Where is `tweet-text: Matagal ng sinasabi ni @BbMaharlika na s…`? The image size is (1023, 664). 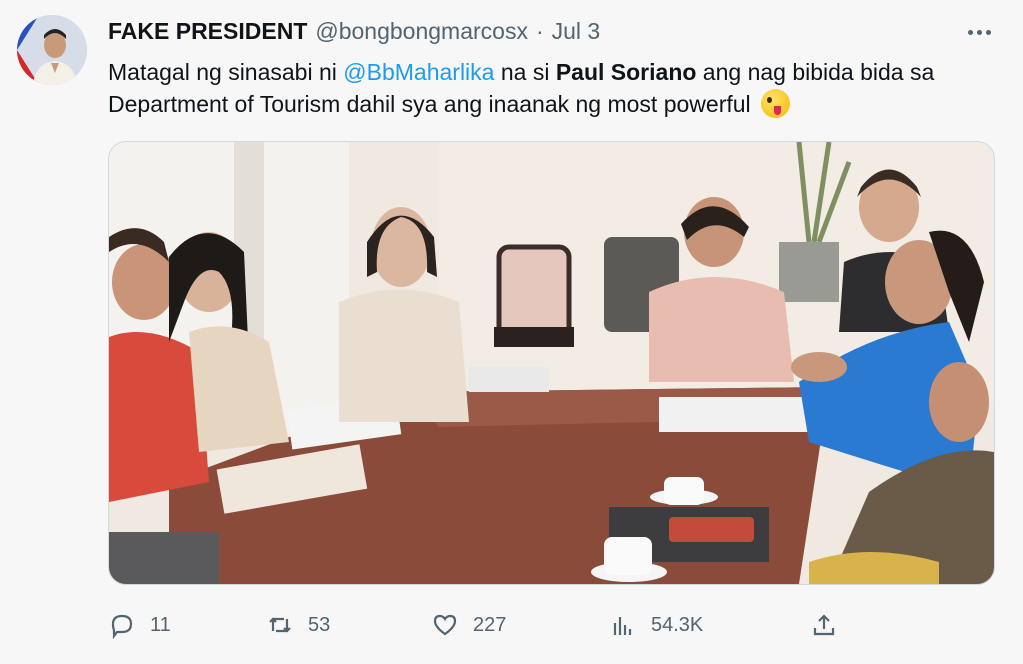 tweet-text: Matagal ng sinasabi ni @BbMaharlika na s… is located at coordinates (548, 88).